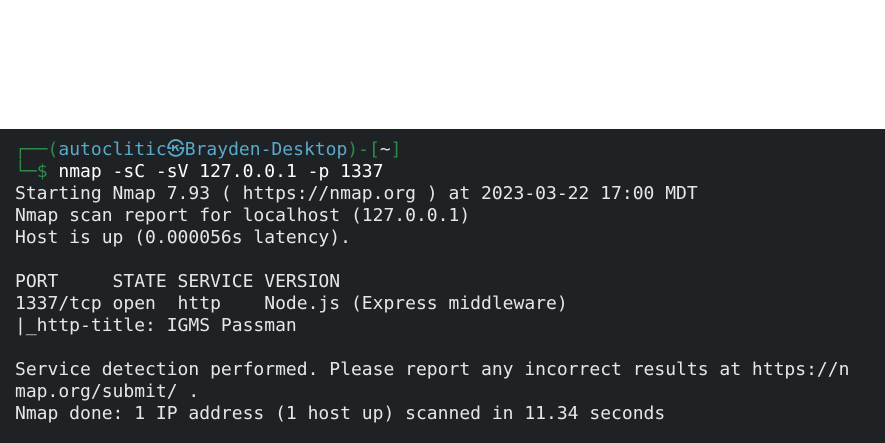 This screenshot has width=885, height=443. What do you see at coordinates (112, 149) in the screenshot?
I see `prompt-user: autoclitic` at bounding box center [112, 149].